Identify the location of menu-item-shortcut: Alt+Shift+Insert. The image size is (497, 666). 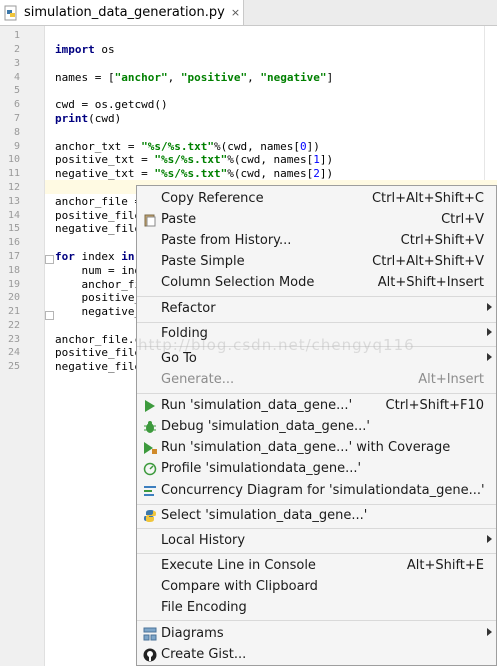
(430, 282).